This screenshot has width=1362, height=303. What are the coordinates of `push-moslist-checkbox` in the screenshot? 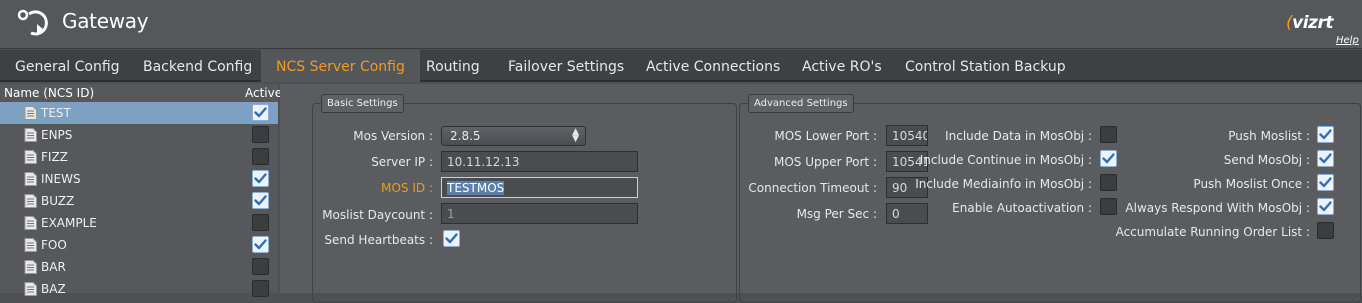 It's located at (1325, 134).